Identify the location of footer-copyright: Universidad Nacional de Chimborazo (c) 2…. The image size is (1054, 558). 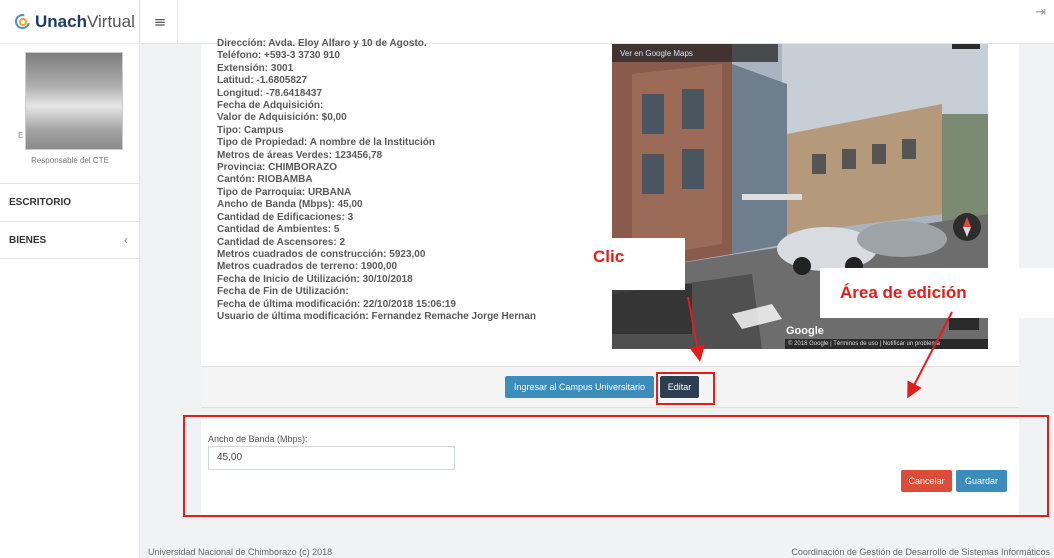
(240, 552).